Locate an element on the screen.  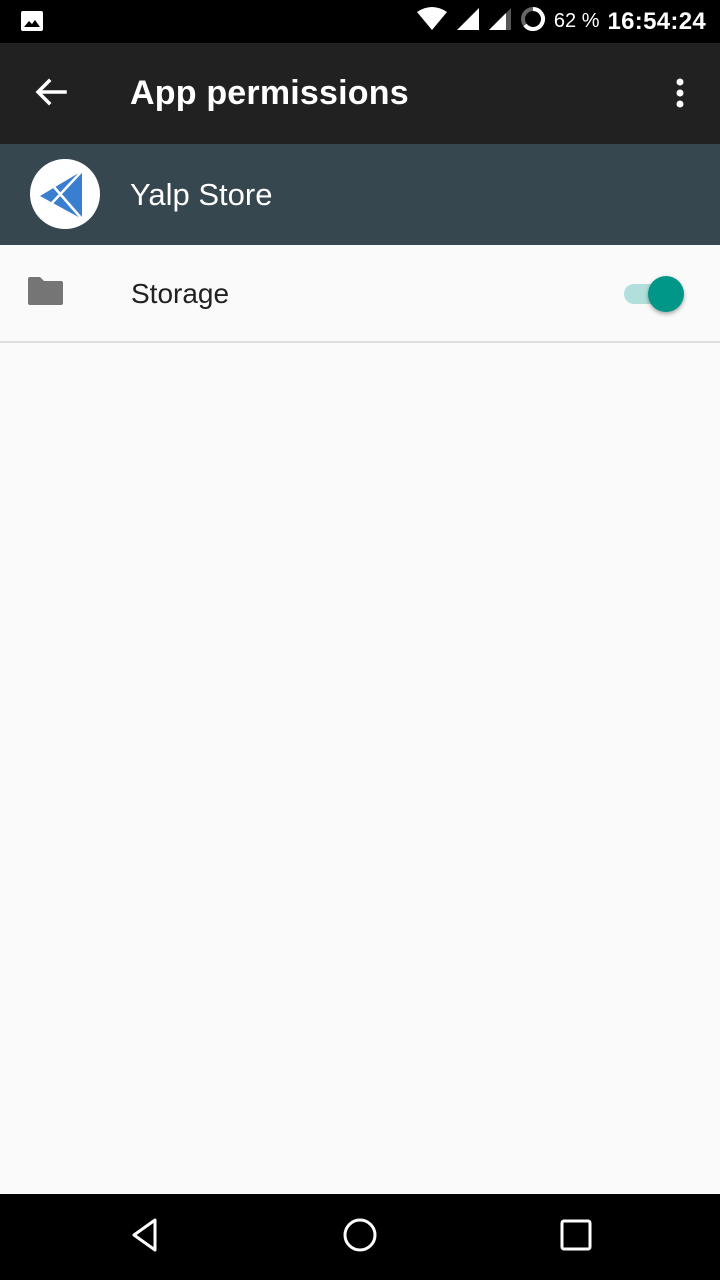
page-title: App permissions is located at coordinates (269, 93).